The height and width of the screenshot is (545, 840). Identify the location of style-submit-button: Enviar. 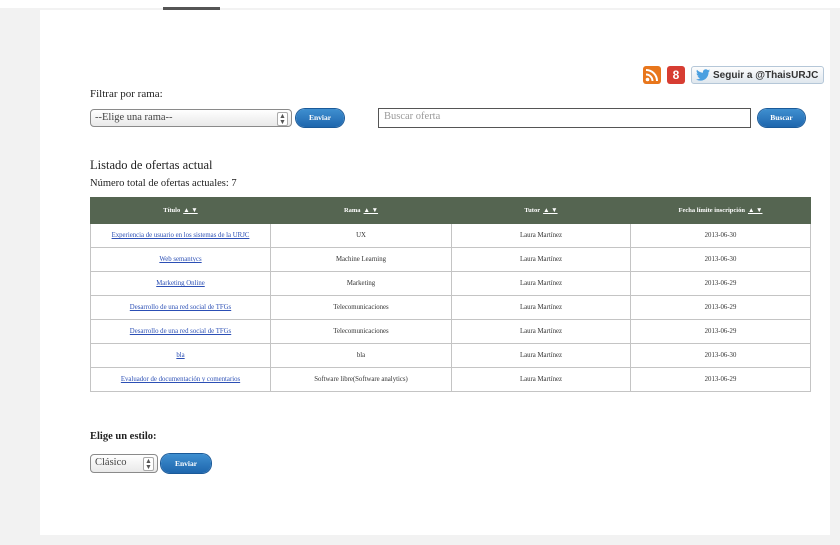
(186, 463).